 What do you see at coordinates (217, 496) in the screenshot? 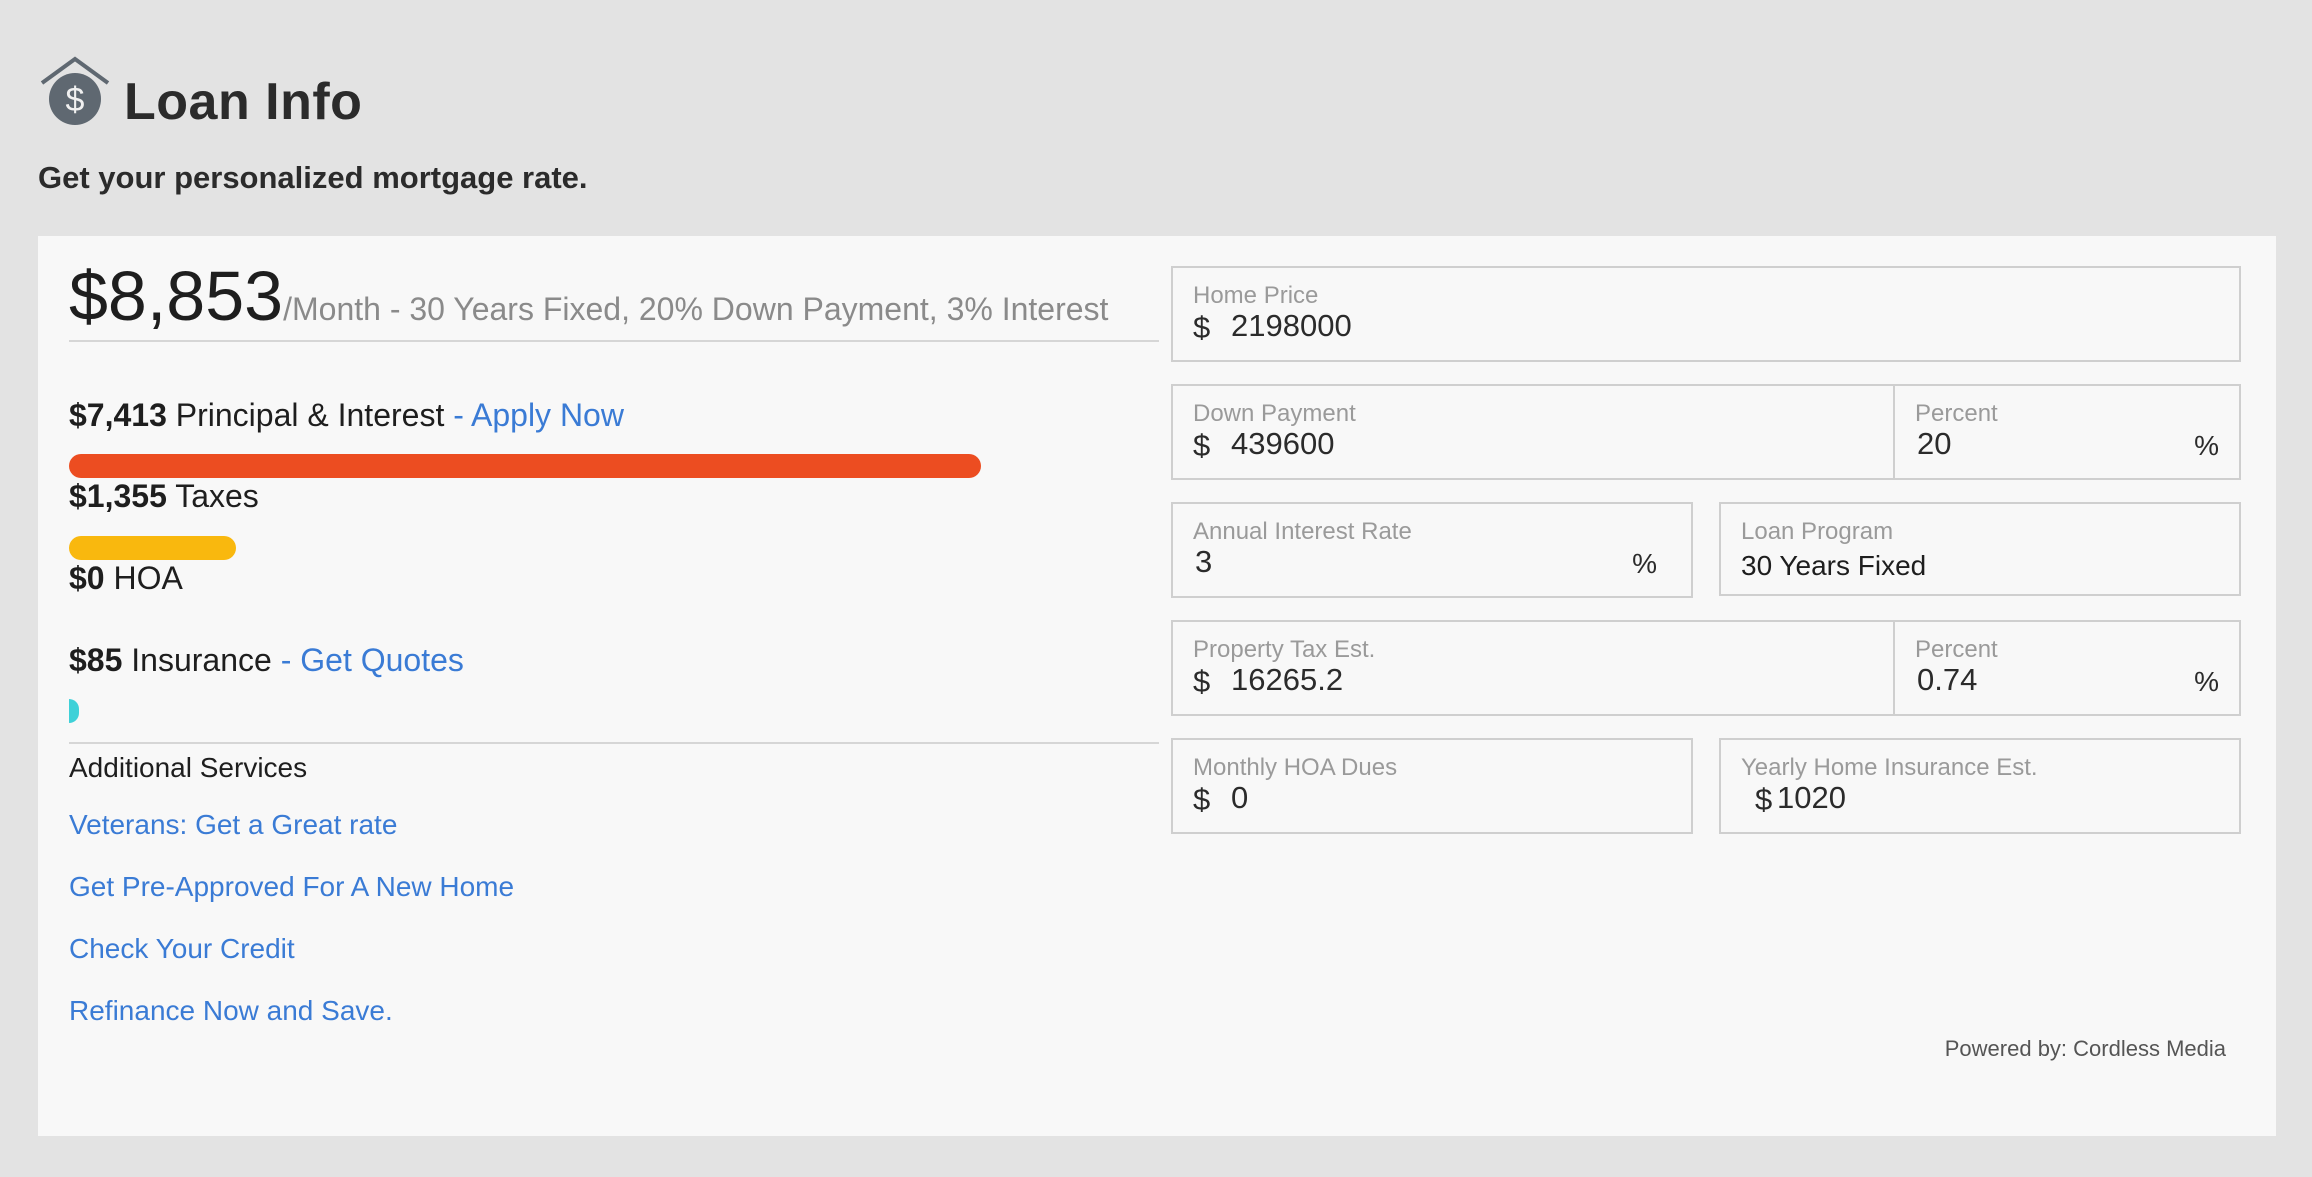
I see `taxes-label: Taxes` at bounding box center [217, 496].